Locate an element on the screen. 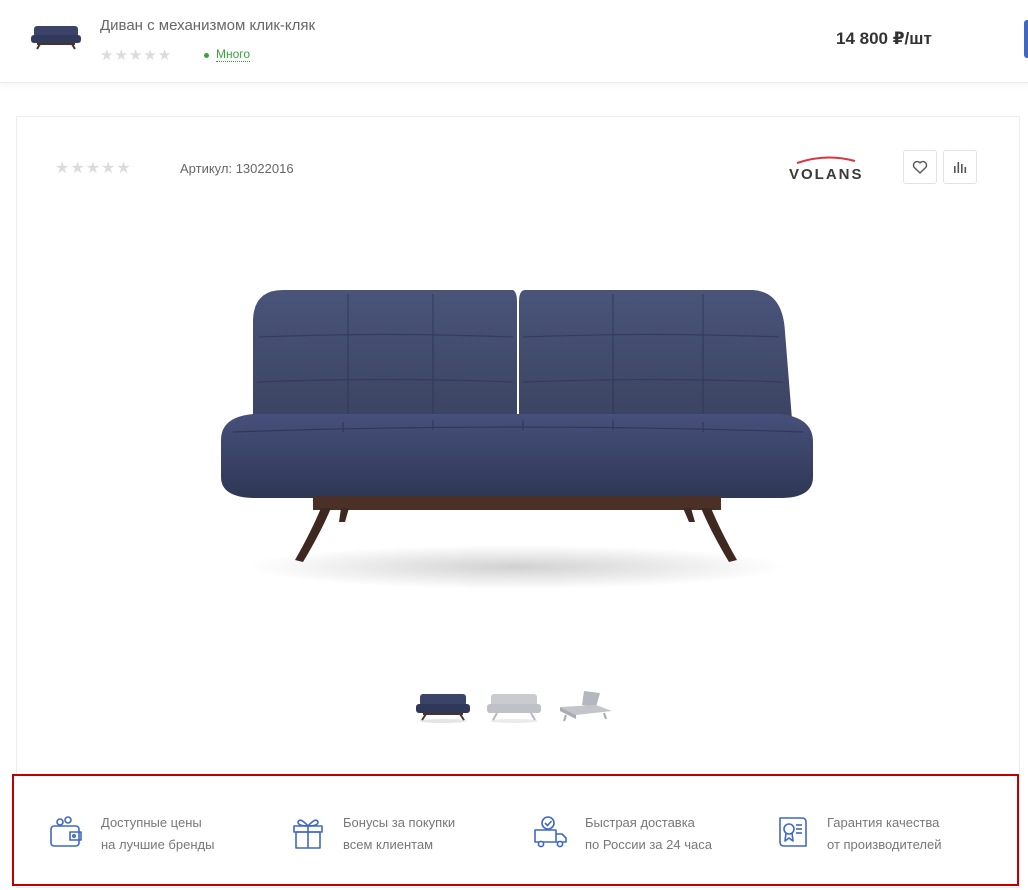  benefit-line2: всем клиентам is located at coordinates (388, 844).